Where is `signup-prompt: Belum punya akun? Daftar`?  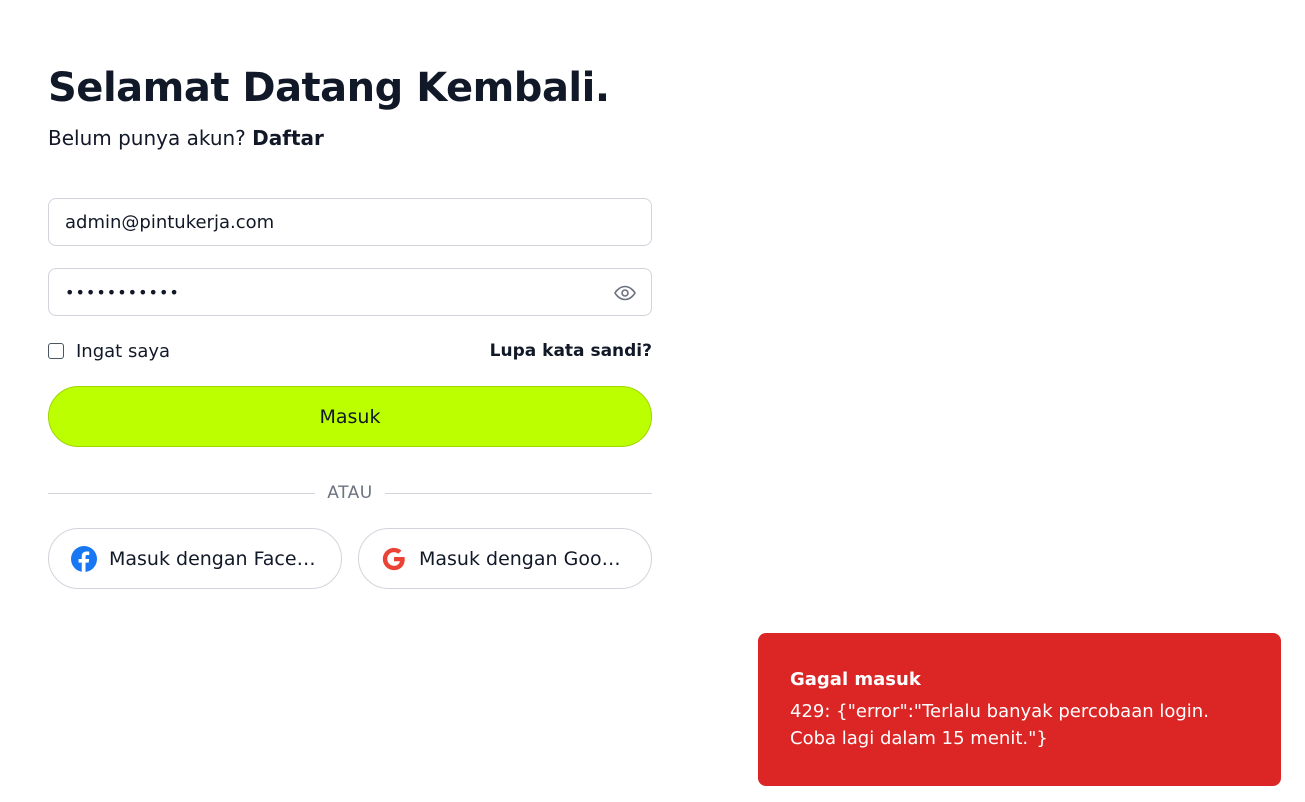 signup-prompt: Belum punya akun? Daftar is located at coordinates (350, 138).